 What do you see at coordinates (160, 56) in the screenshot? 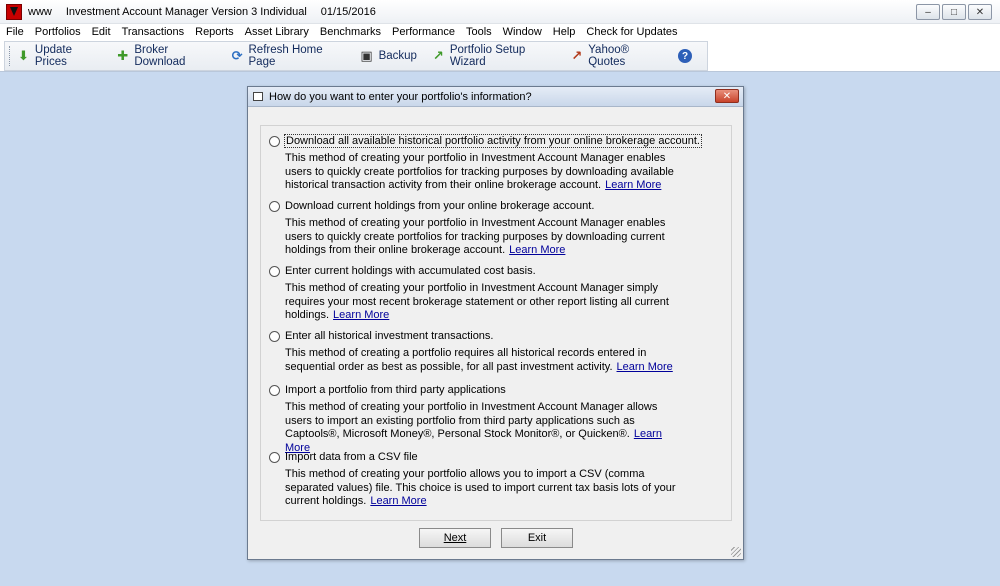
I see `broker-download-label: Broker Download` at bounding box center [160, 56].